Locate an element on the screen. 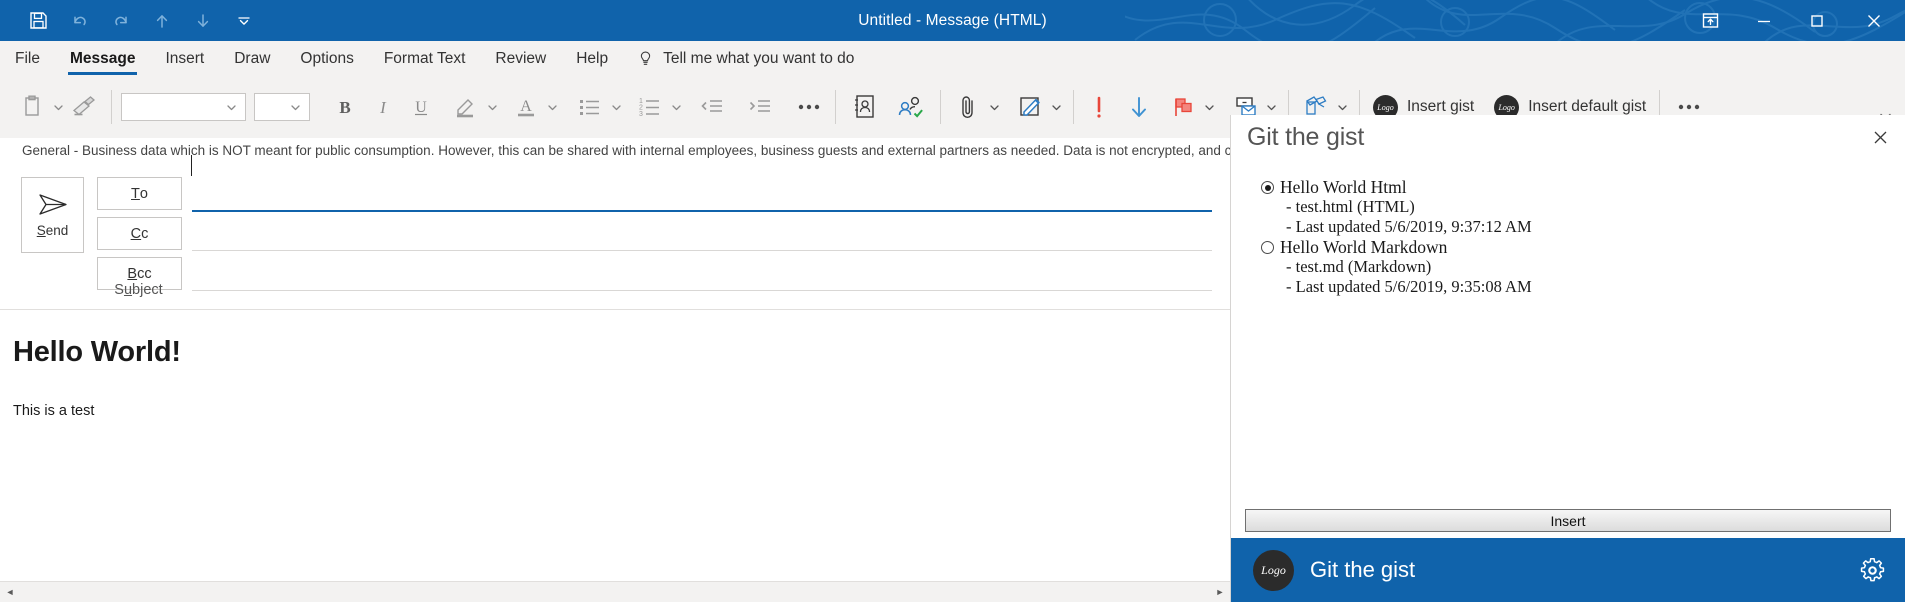  increase-indent-button is located at coordinates (760, 107).